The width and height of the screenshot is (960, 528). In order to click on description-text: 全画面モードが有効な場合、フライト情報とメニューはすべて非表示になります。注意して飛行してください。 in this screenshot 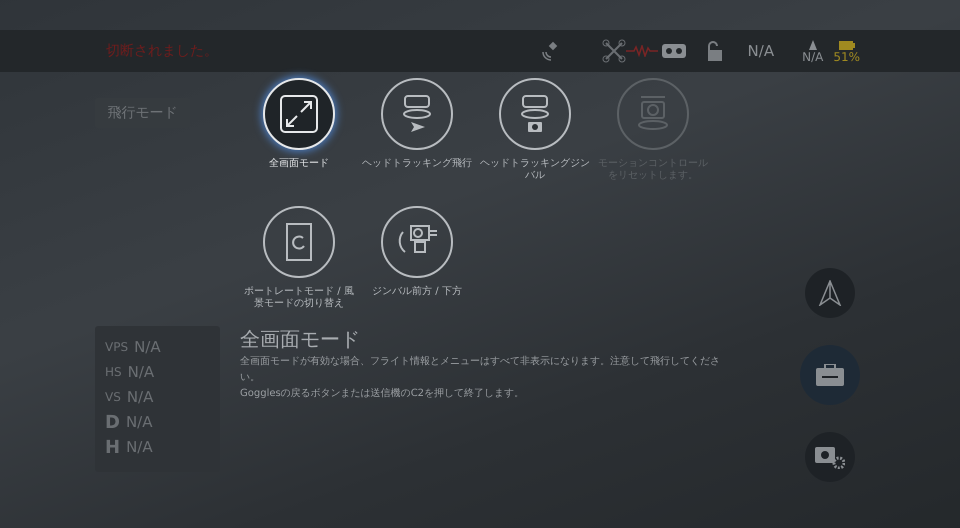, I will do `click(480, 369)`.